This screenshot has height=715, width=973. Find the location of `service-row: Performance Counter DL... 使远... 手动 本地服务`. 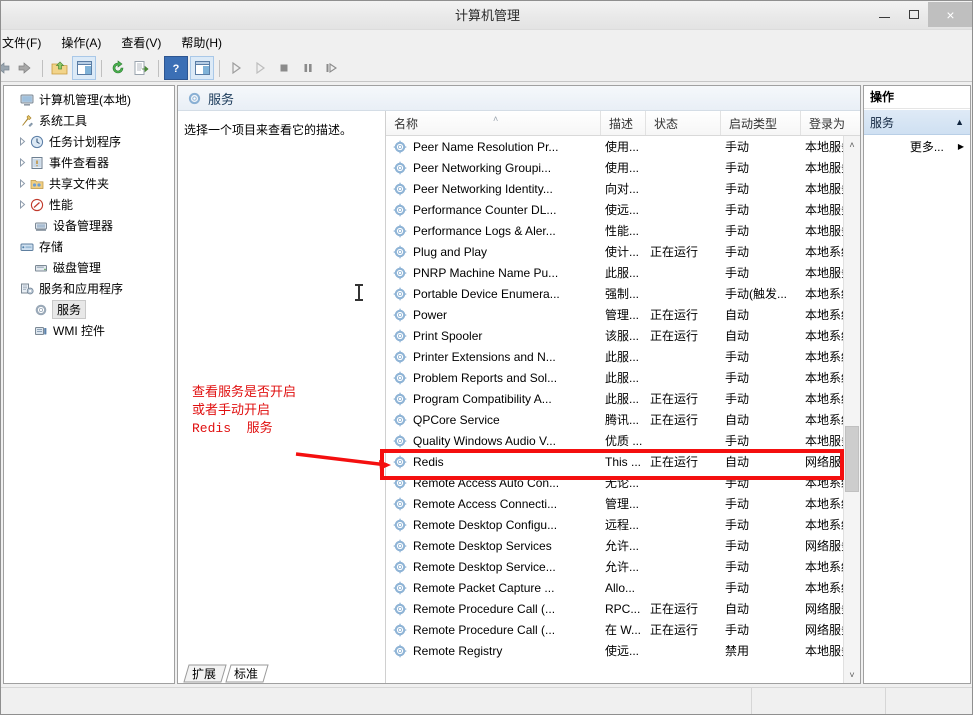

service-row: Performance Counter DL... 使远... 手动 本地服务 is located at coordinates (623, 209).